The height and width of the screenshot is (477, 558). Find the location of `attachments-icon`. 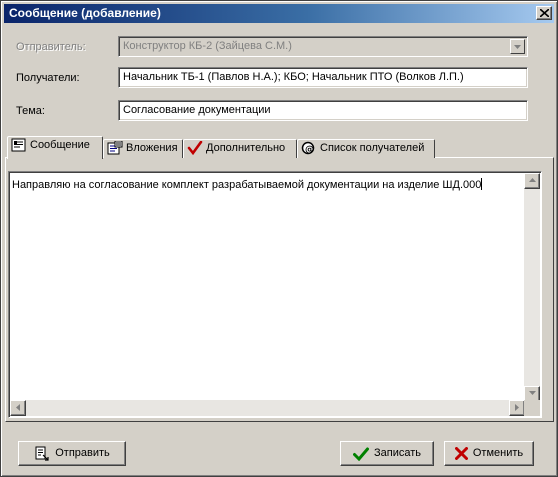

attachments-icon is located at coordinates (115, 148).